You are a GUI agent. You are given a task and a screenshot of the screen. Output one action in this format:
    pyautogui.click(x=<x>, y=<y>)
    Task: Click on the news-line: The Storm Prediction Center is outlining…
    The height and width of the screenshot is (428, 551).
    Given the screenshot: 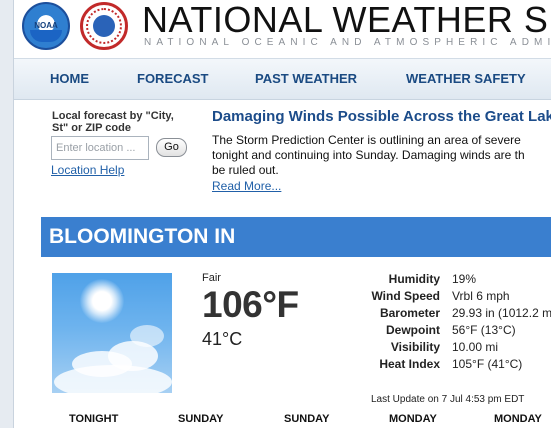 What is the action you would take?
    pyautogui.click(x=366, y=140)
    